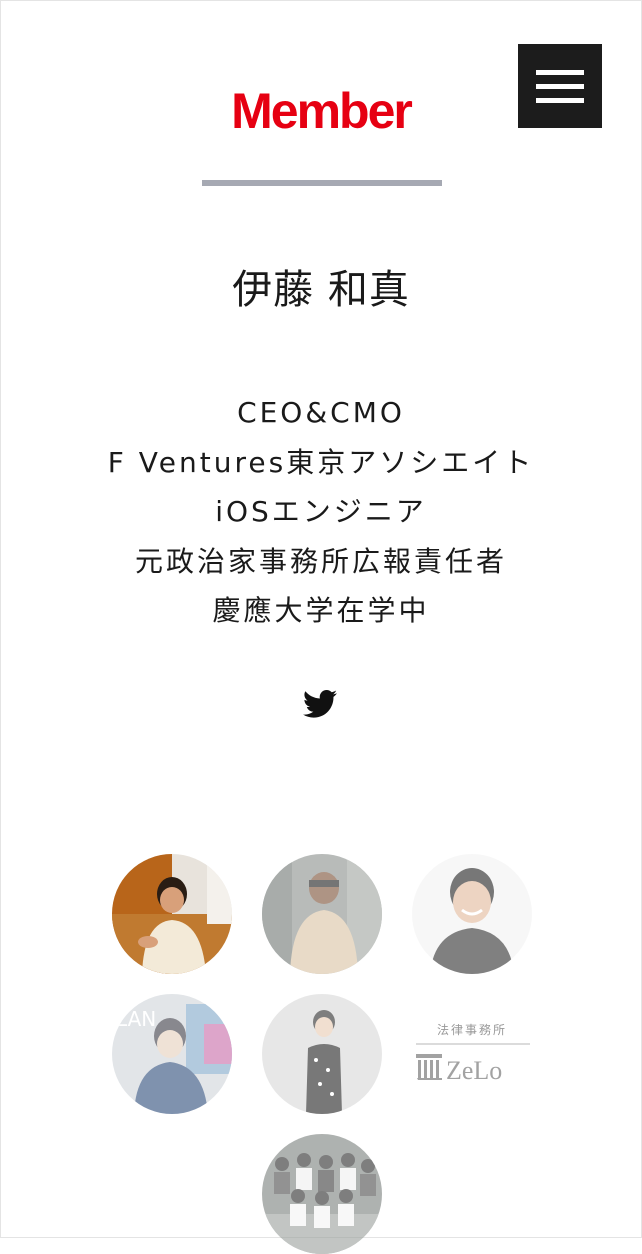 The width and height of the screenshot is (642, 1254). What do you see at coordinates (472, 1054) in the screenshot?
I see `zelo-logo: 法律事務所 ZeLo` at bounding box center [472, 1054].